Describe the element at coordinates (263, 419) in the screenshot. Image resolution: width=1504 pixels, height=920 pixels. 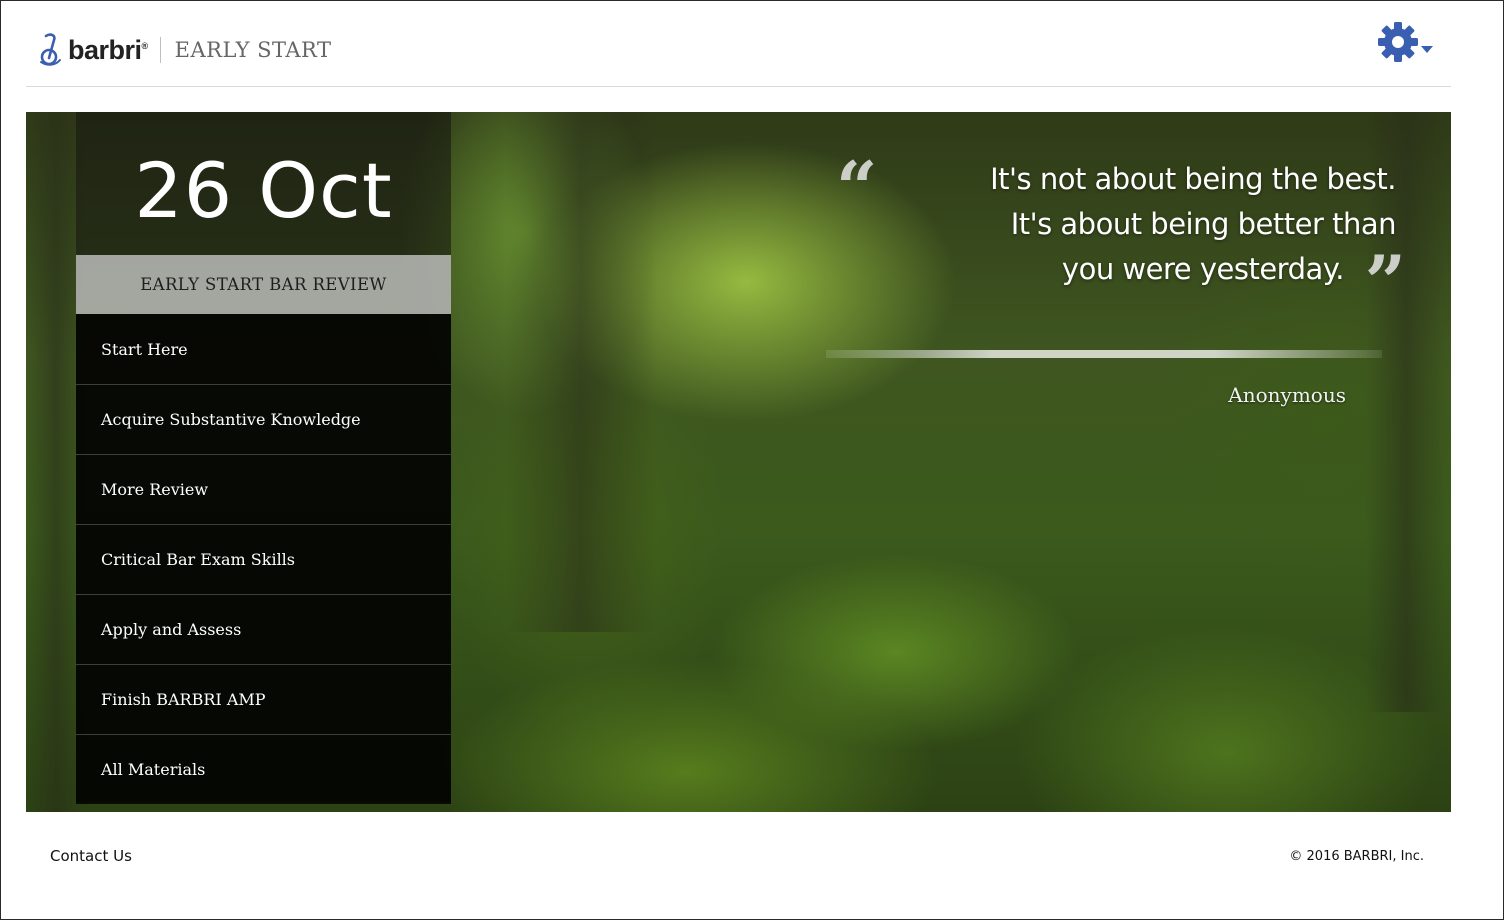
I see `menu-item-acquire-substantive-knowledge: Acquire Substantive Knowledge` at that location.